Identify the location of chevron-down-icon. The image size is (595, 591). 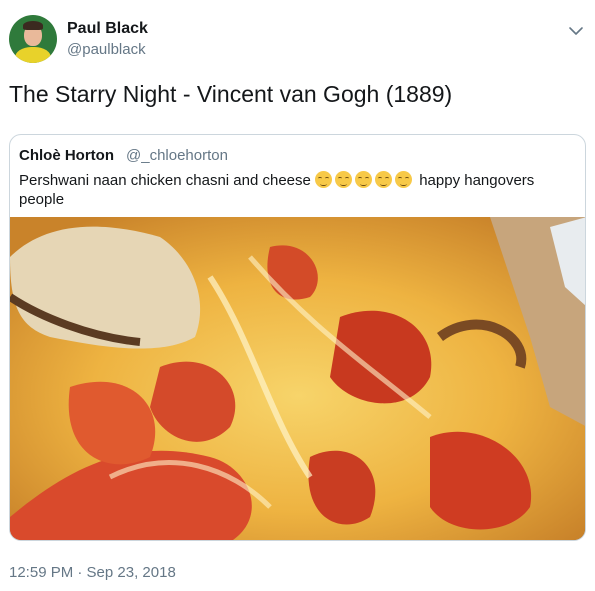
(576, 31).